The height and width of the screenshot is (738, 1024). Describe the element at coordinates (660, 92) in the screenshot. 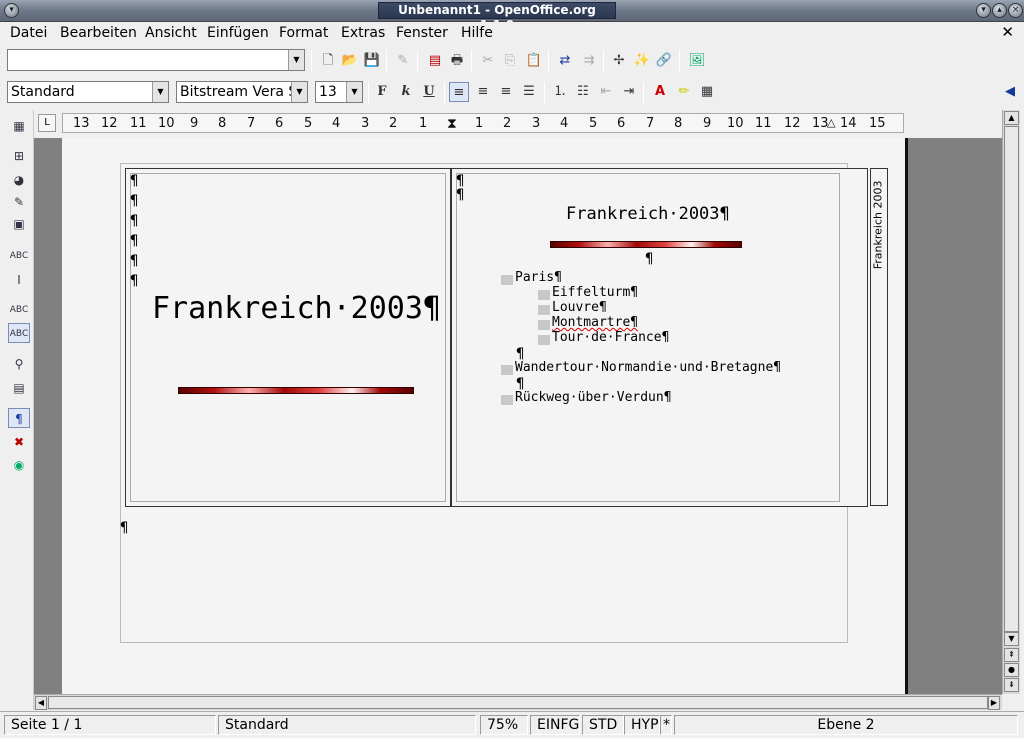

I see `font-color-icon: A` at that location.